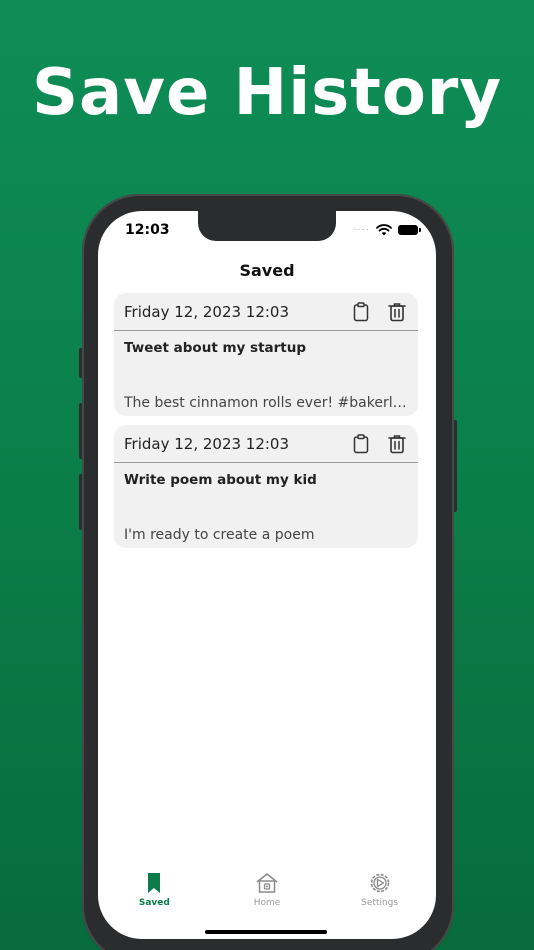 The height and width of the screenshot is (950, 534). Describe the element at coordinates (267, 270) in the screenshot. I see `page-title: Saved` at that location.